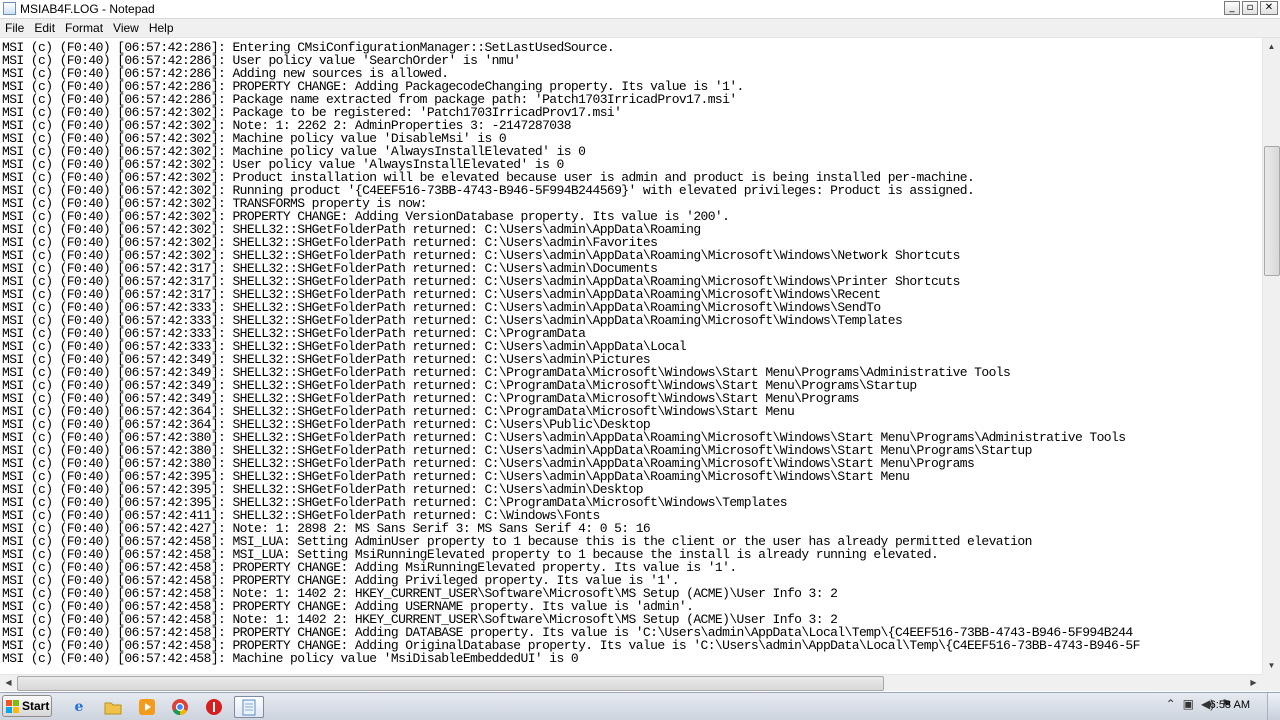  What do you see at coordinates (12, 706) in the screenshot?
I see `windows-logo-icon` at bounding box center [12, 706].